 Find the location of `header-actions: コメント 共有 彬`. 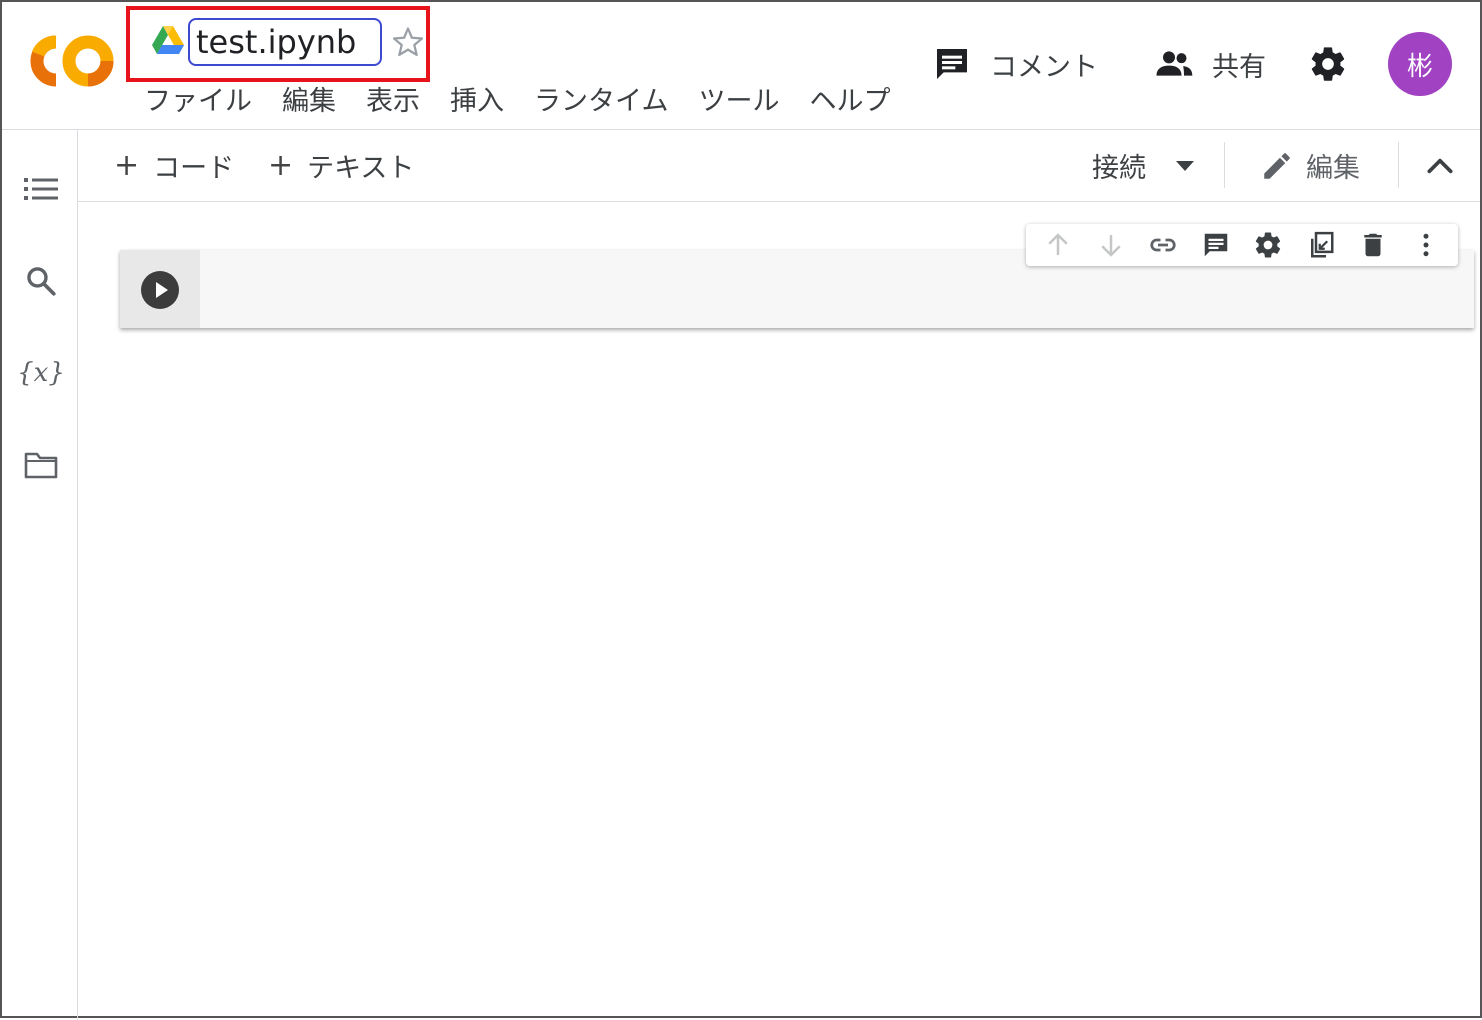

header-actions: コメント 共有 彬 is located at coordinates (1192, 64).